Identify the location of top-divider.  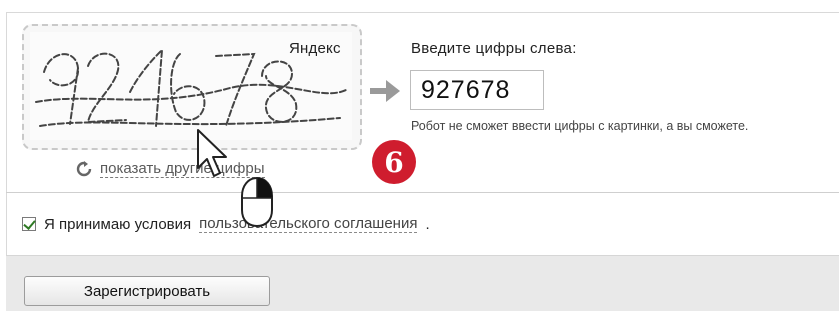
(422, 12).